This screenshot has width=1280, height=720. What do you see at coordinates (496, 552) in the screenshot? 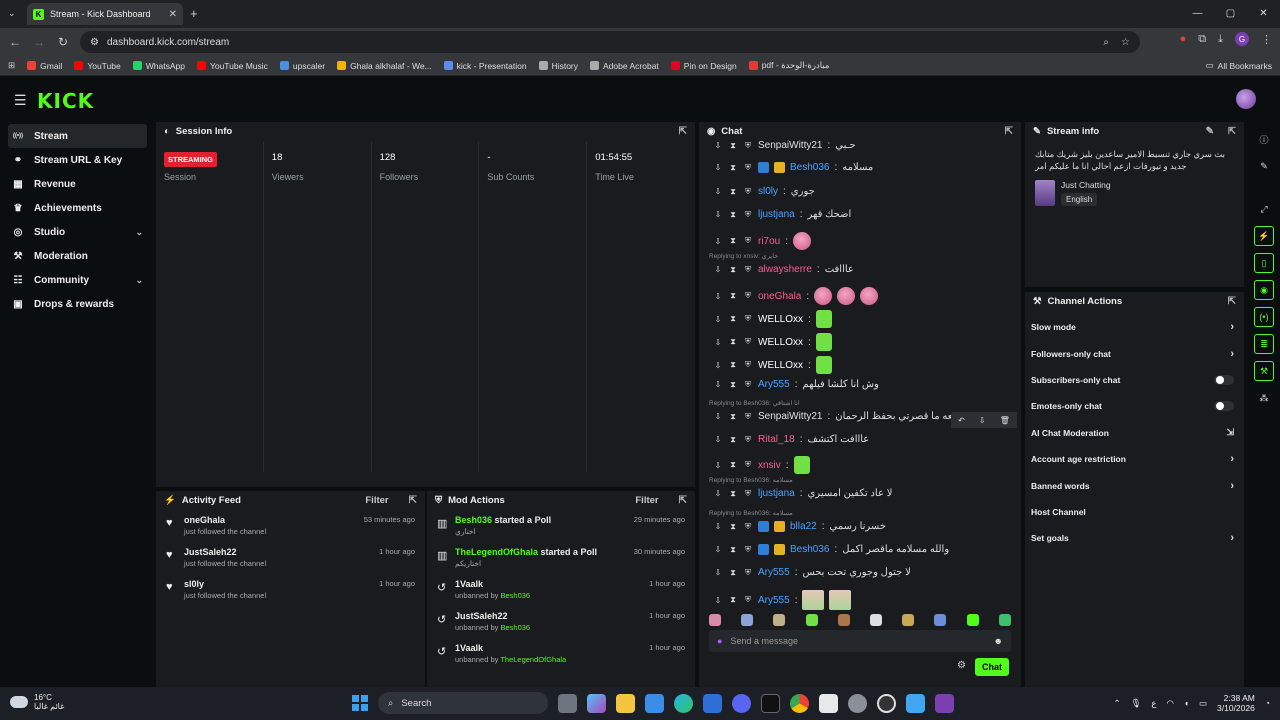
I see `mod-action-user: TheLegendOfGhala` at bounding box center [496, 552].